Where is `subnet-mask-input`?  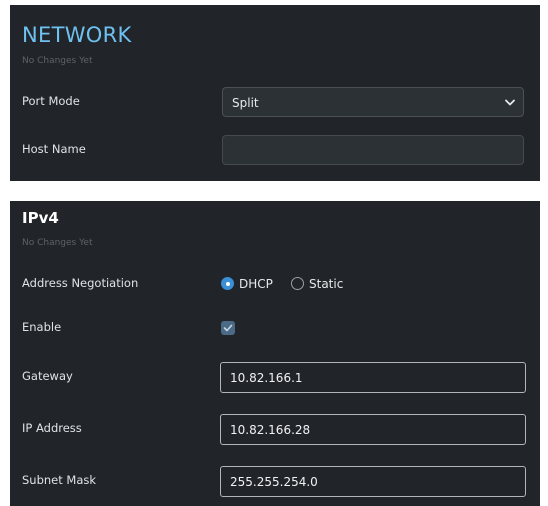
subnet-mask-input is located at coordinates (373, 481).